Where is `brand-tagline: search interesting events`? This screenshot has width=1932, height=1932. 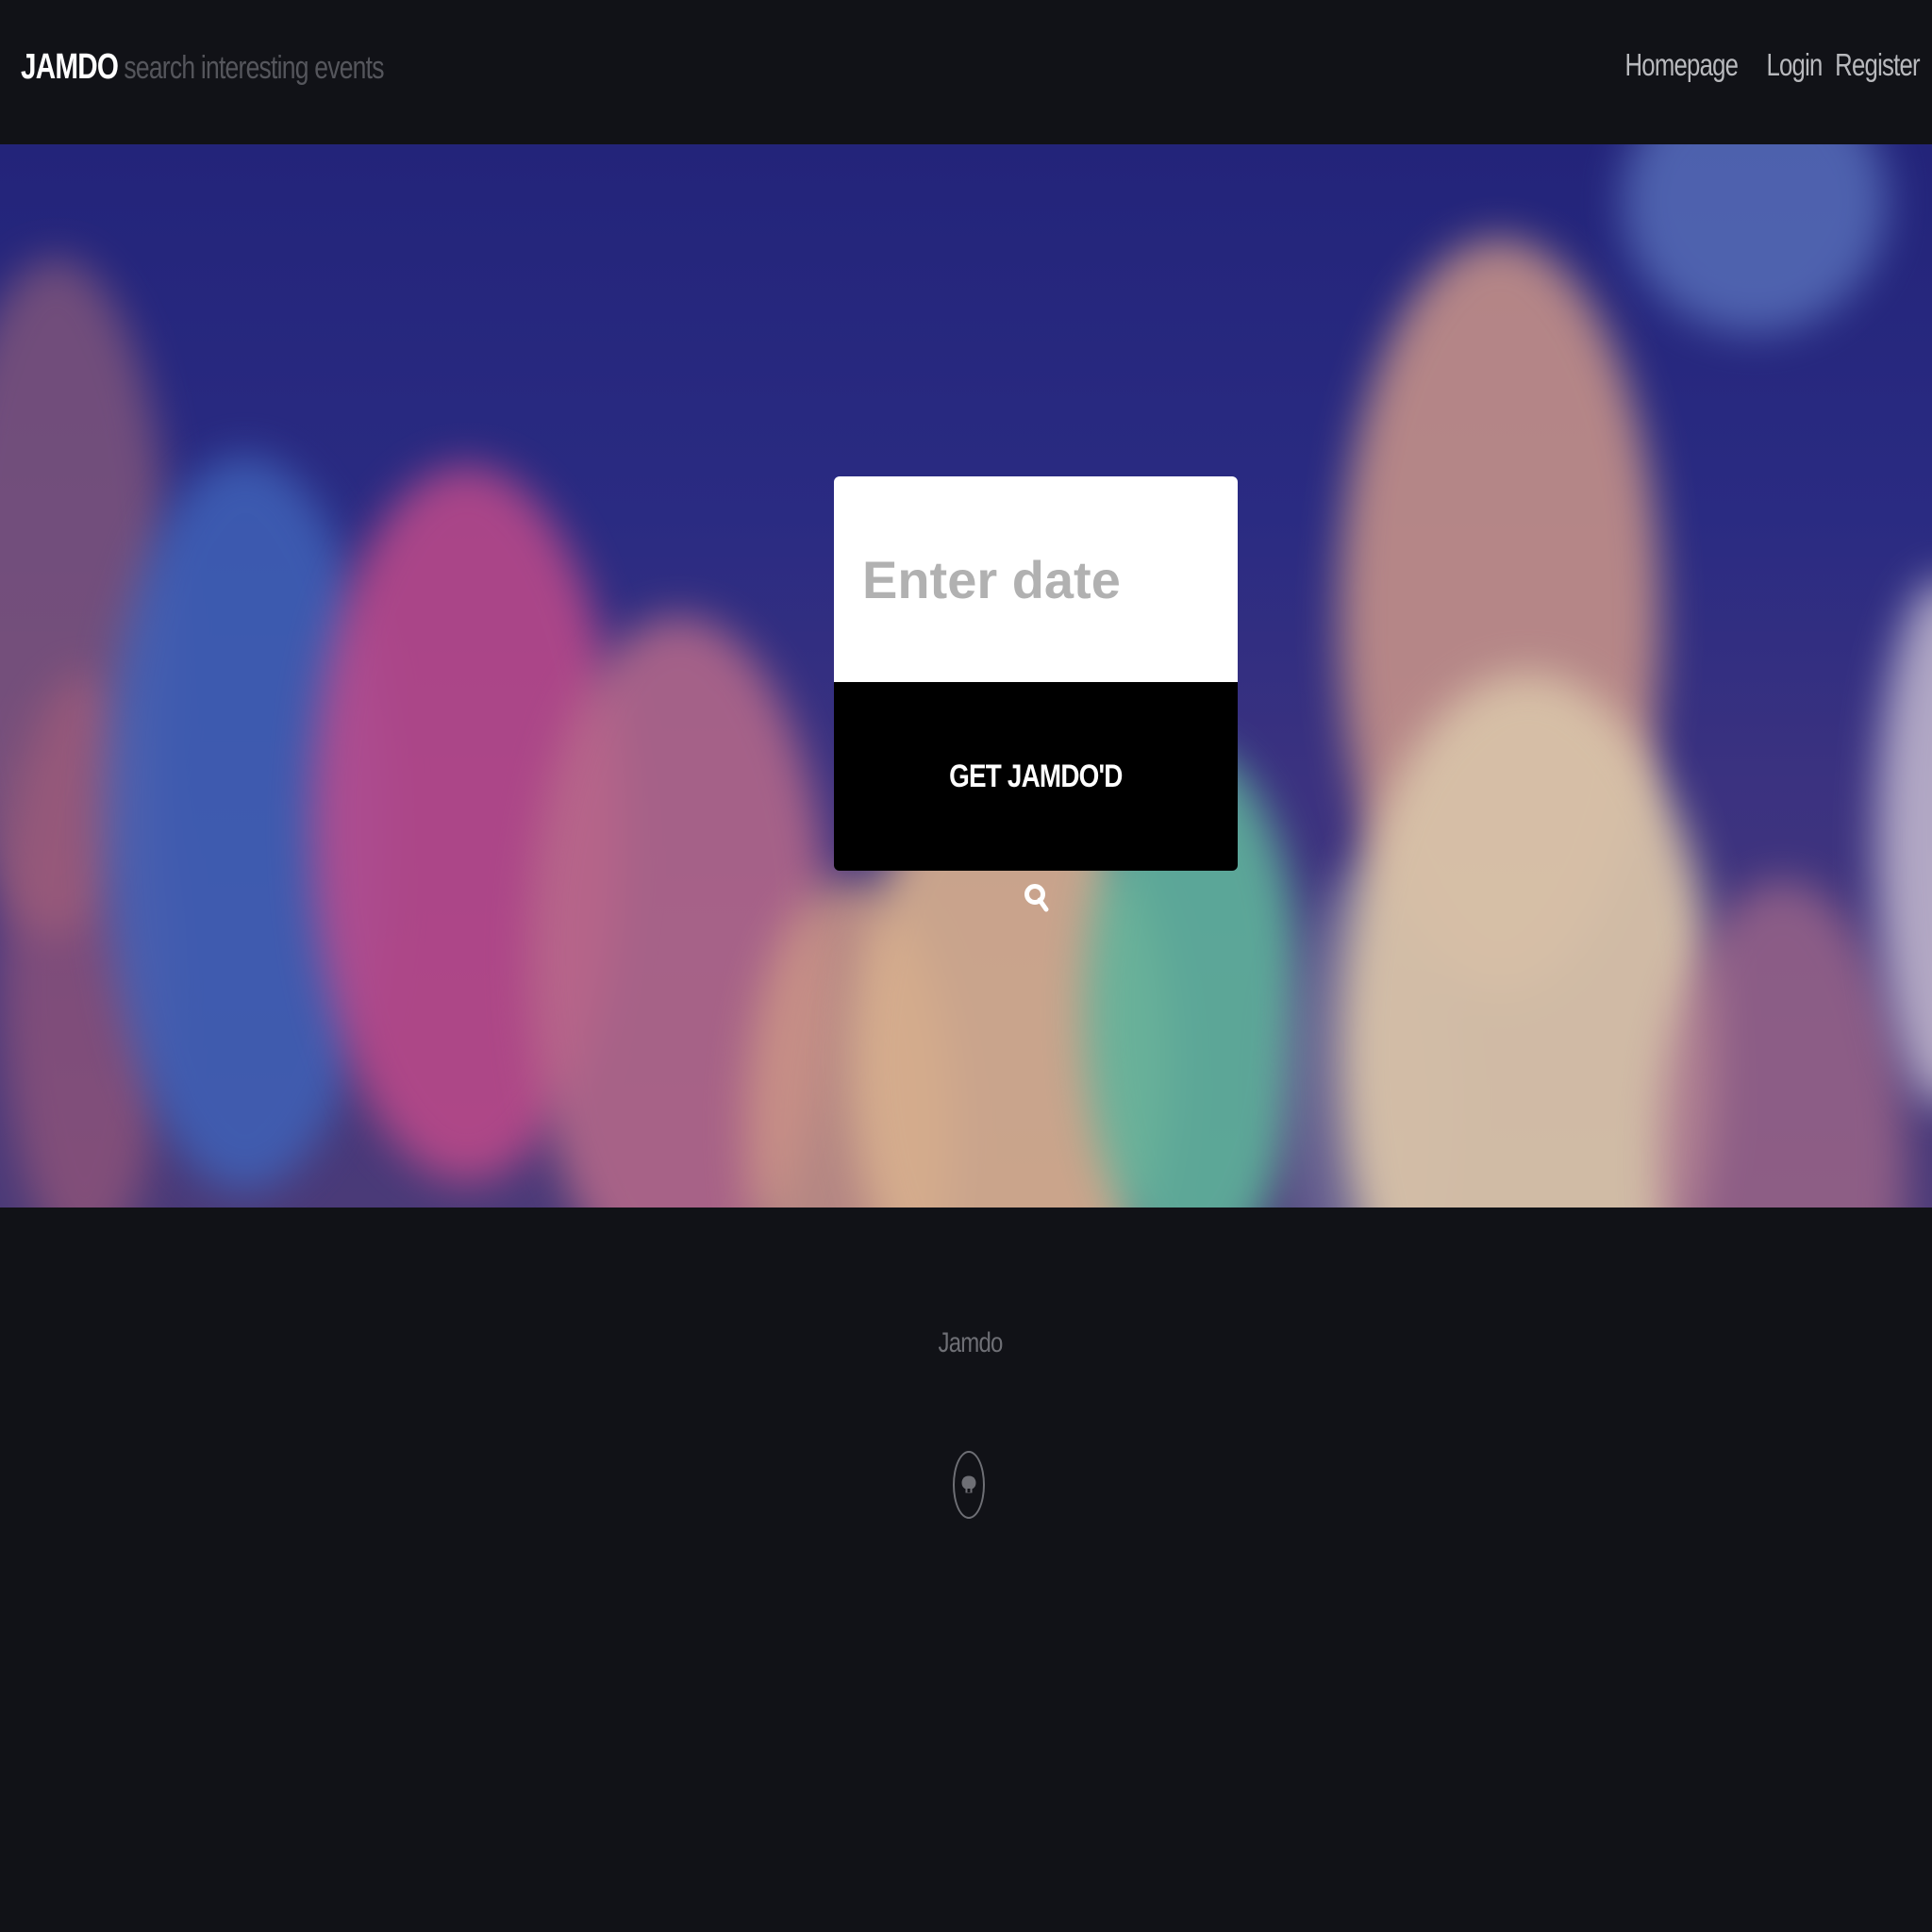 brand-tagline: search interesting events is located at coordinates (254, 68).